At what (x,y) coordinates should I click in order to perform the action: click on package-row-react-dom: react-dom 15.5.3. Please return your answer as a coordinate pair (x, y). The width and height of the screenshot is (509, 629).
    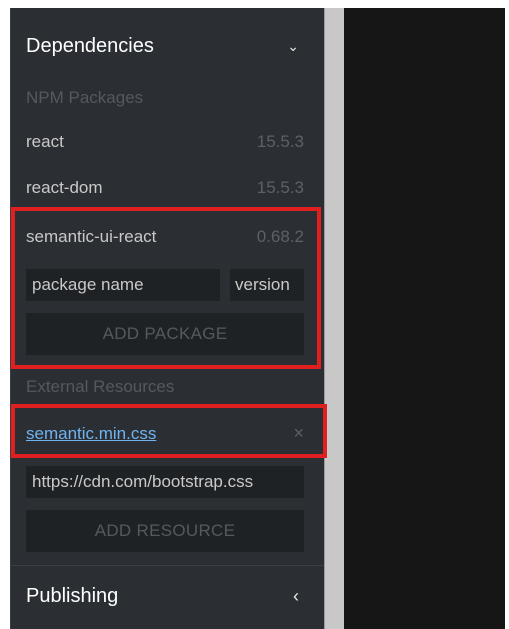
    Looking at the image, I should click on (165, 188).